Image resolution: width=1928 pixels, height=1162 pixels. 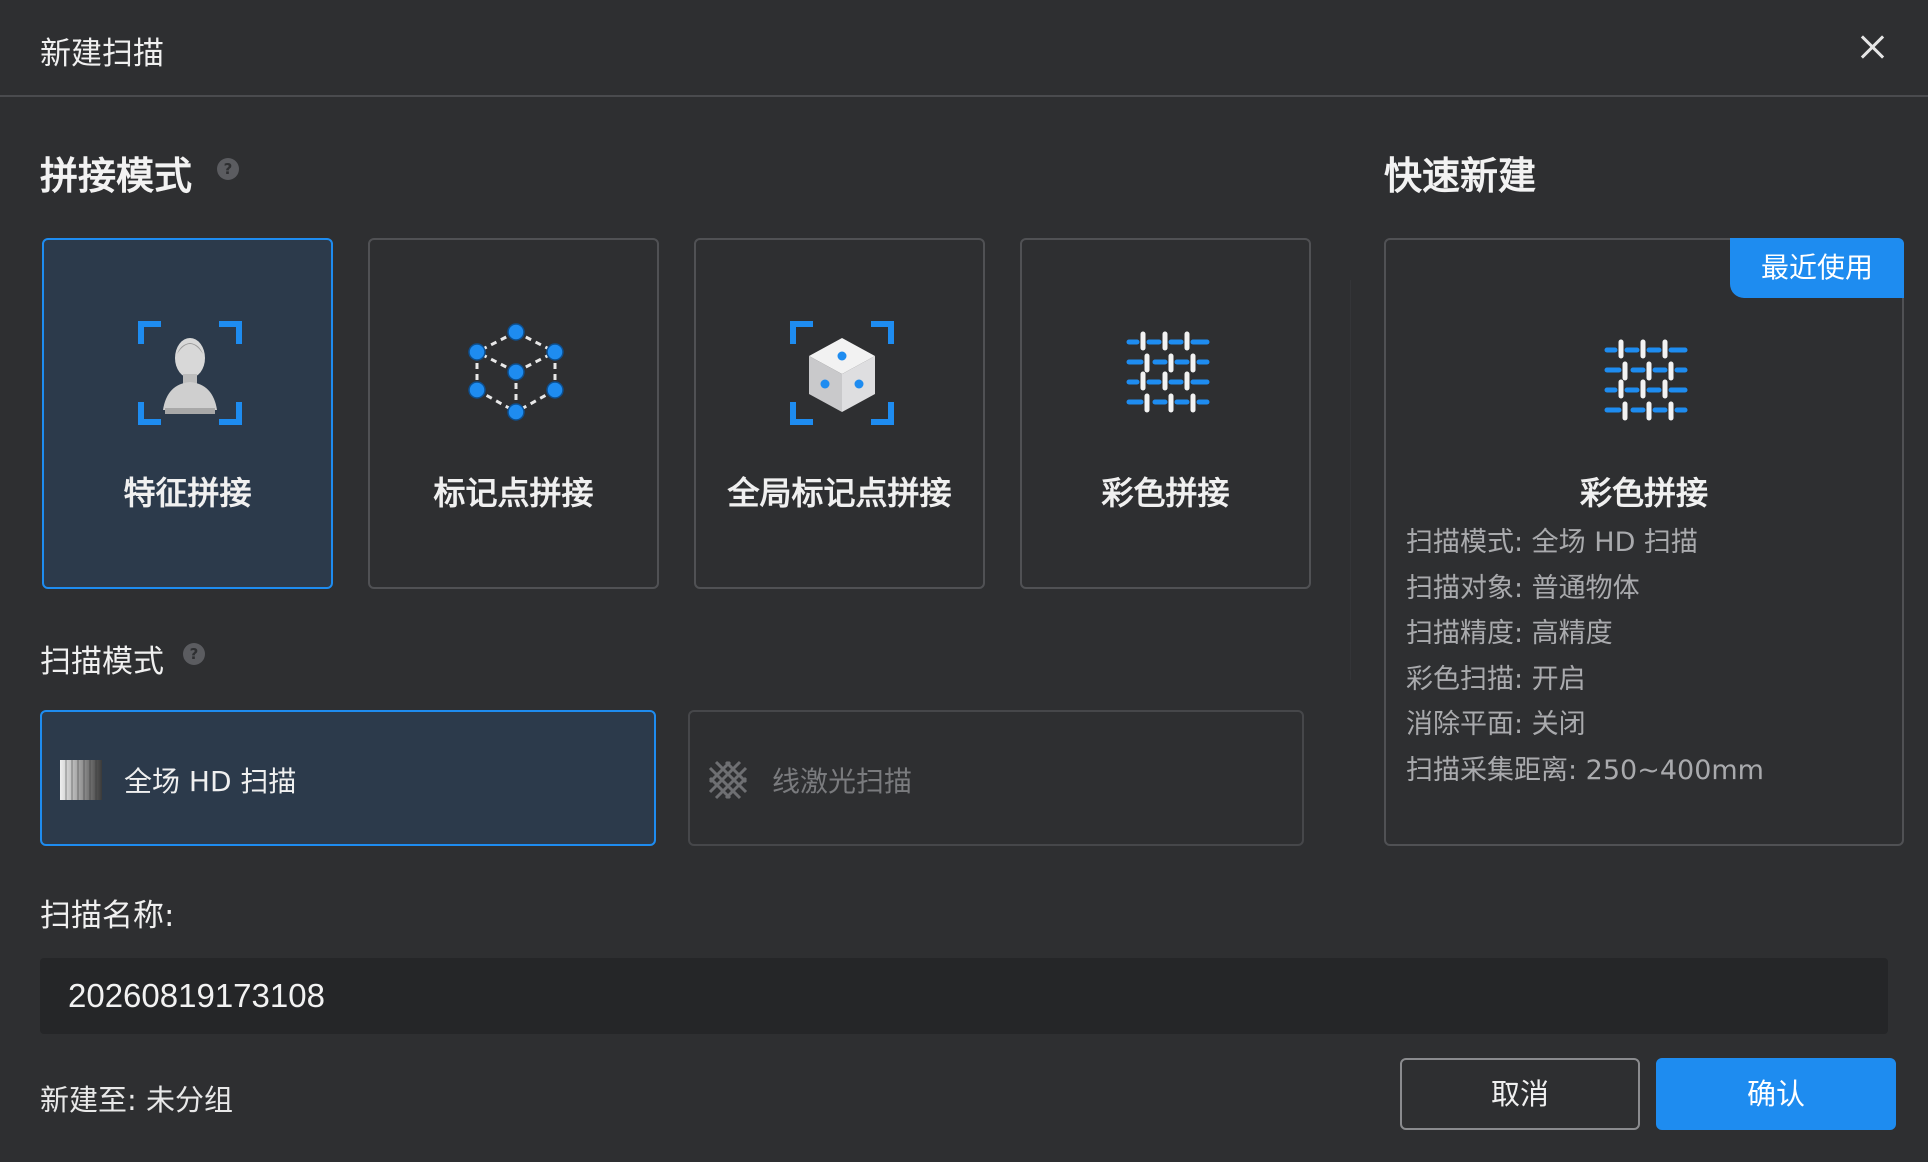 What do you see at coordinates (136, 1100) in the screenshot?
I see `save-location-text: 新建至: 未分组` at bounding box center [136, 1100].